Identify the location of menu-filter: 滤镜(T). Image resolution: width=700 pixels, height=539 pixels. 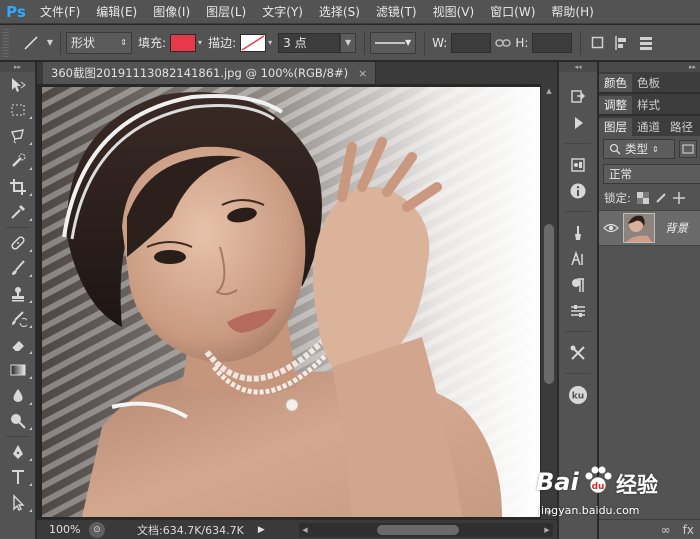
(396, 12).